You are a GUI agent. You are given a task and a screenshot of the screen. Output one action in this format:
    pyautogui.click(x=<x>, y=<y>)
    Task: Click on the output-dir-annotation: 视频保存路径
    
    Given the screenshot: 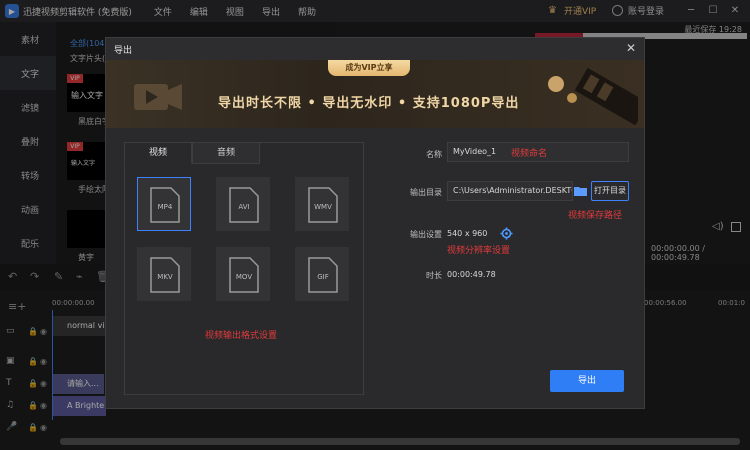 What is the action you would take?
    pyautogui.click(x=595, y=216)
    